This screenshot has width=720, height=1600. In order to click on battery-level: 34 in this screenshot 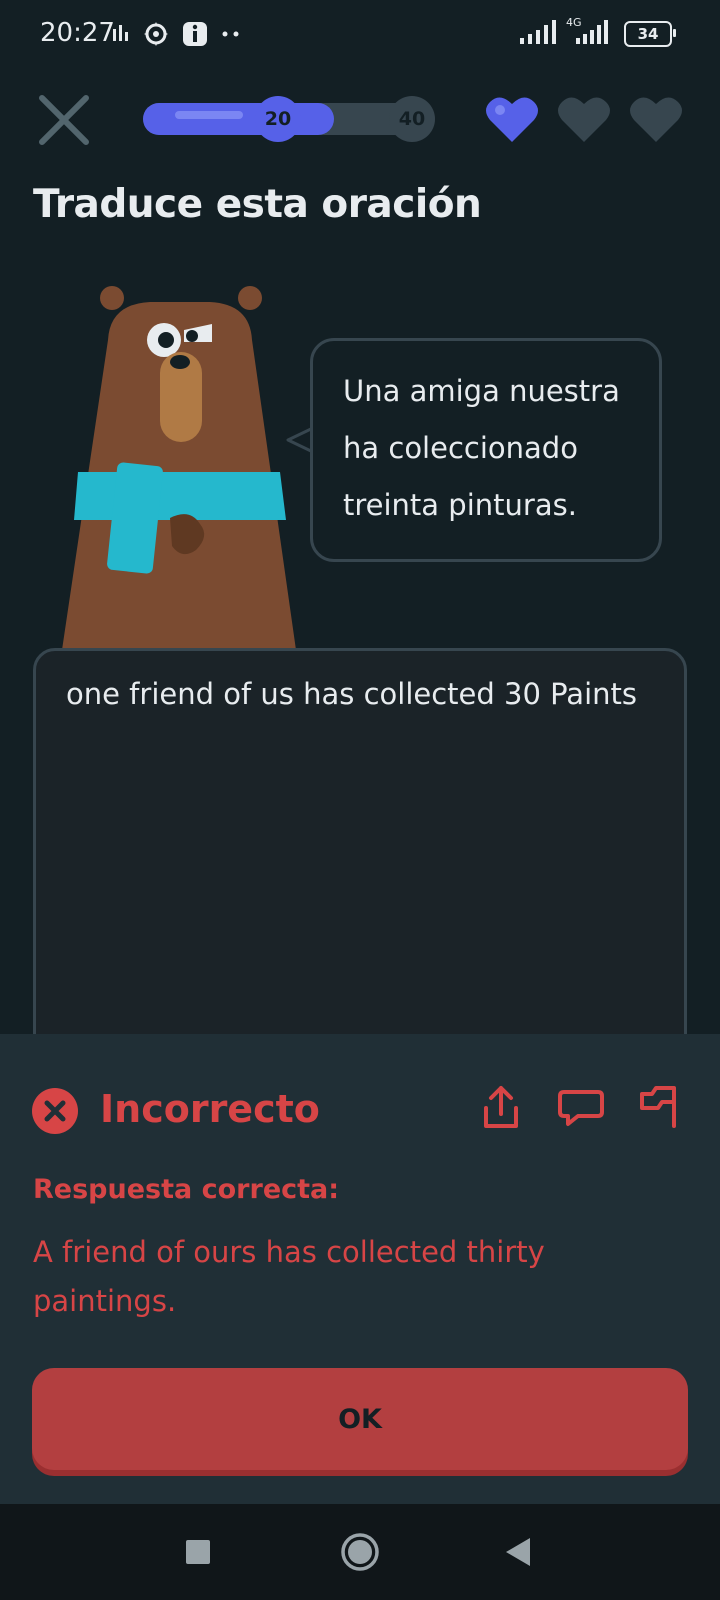, I will do `click(648, 34)`.